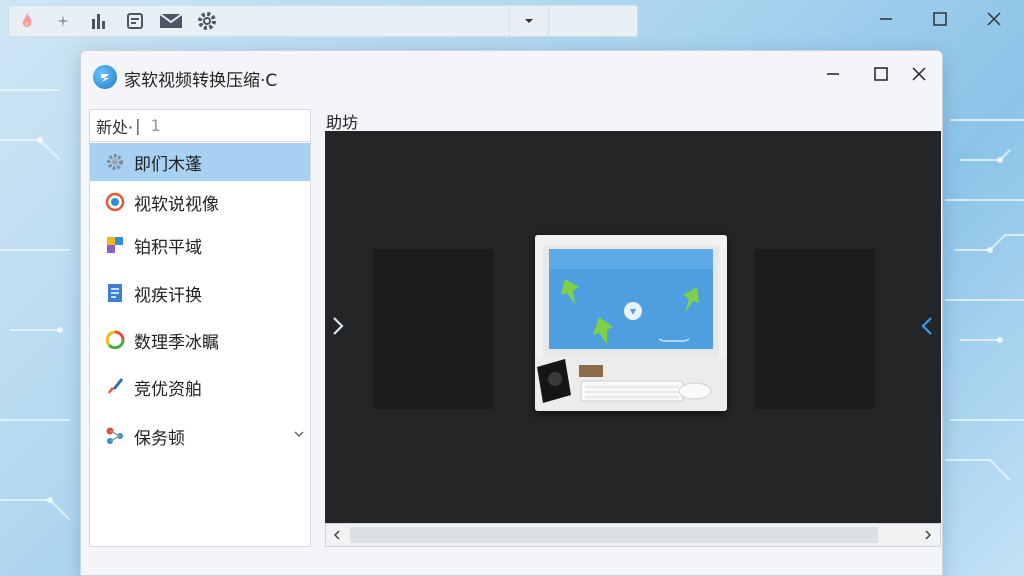  Describe the element at coordinates (168, 164) in the screenshot. I see `sidebar-item-label: 即们木蓬` at that location.